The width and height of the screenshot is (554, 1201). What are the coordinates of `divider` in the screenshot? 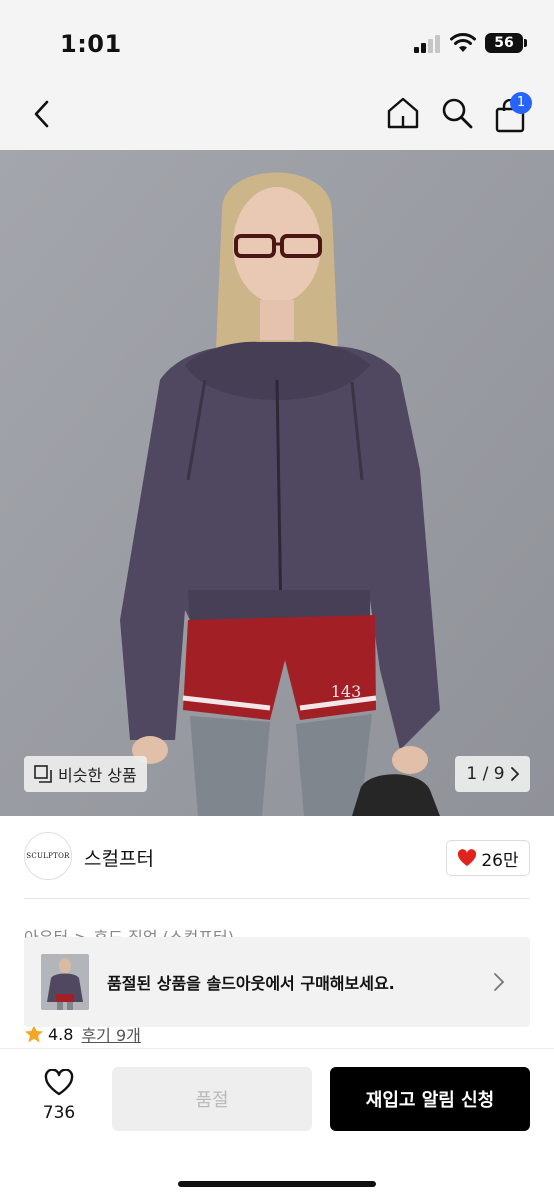 It's located at (277, 898).